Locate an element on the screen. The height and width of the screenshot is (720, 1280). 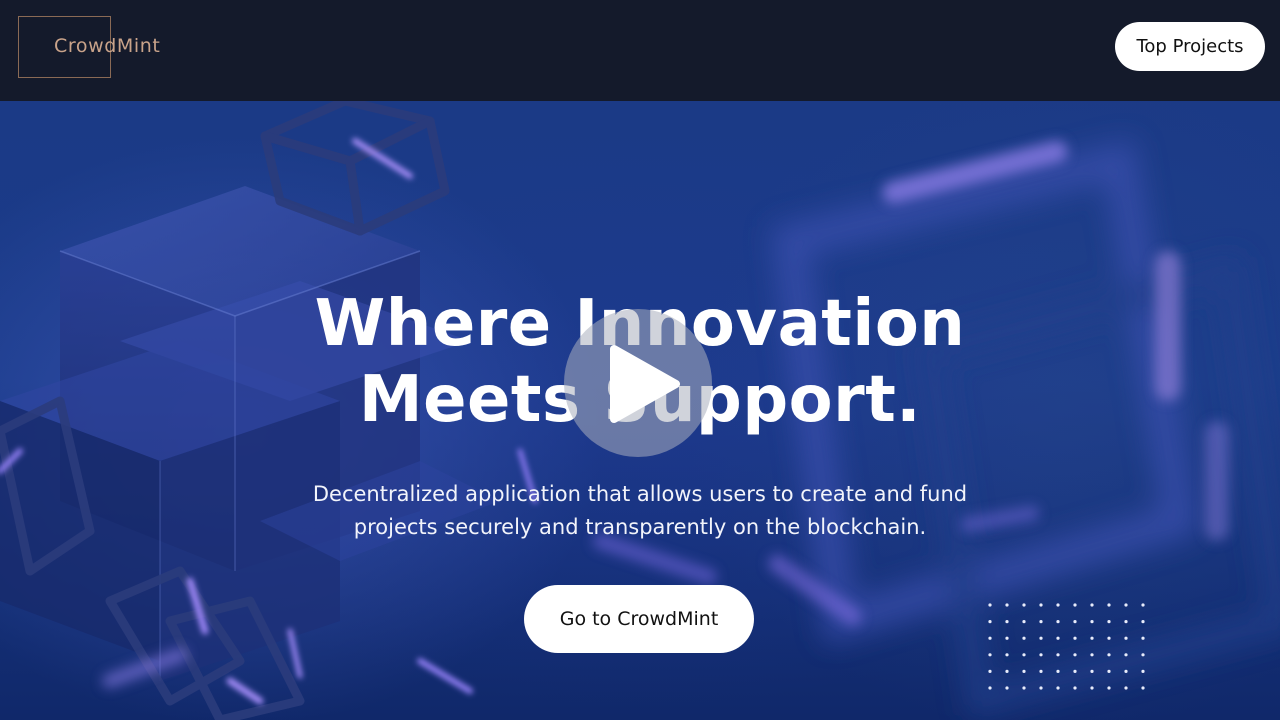
logo: CrowdMint is located at coordinates (103, 47).